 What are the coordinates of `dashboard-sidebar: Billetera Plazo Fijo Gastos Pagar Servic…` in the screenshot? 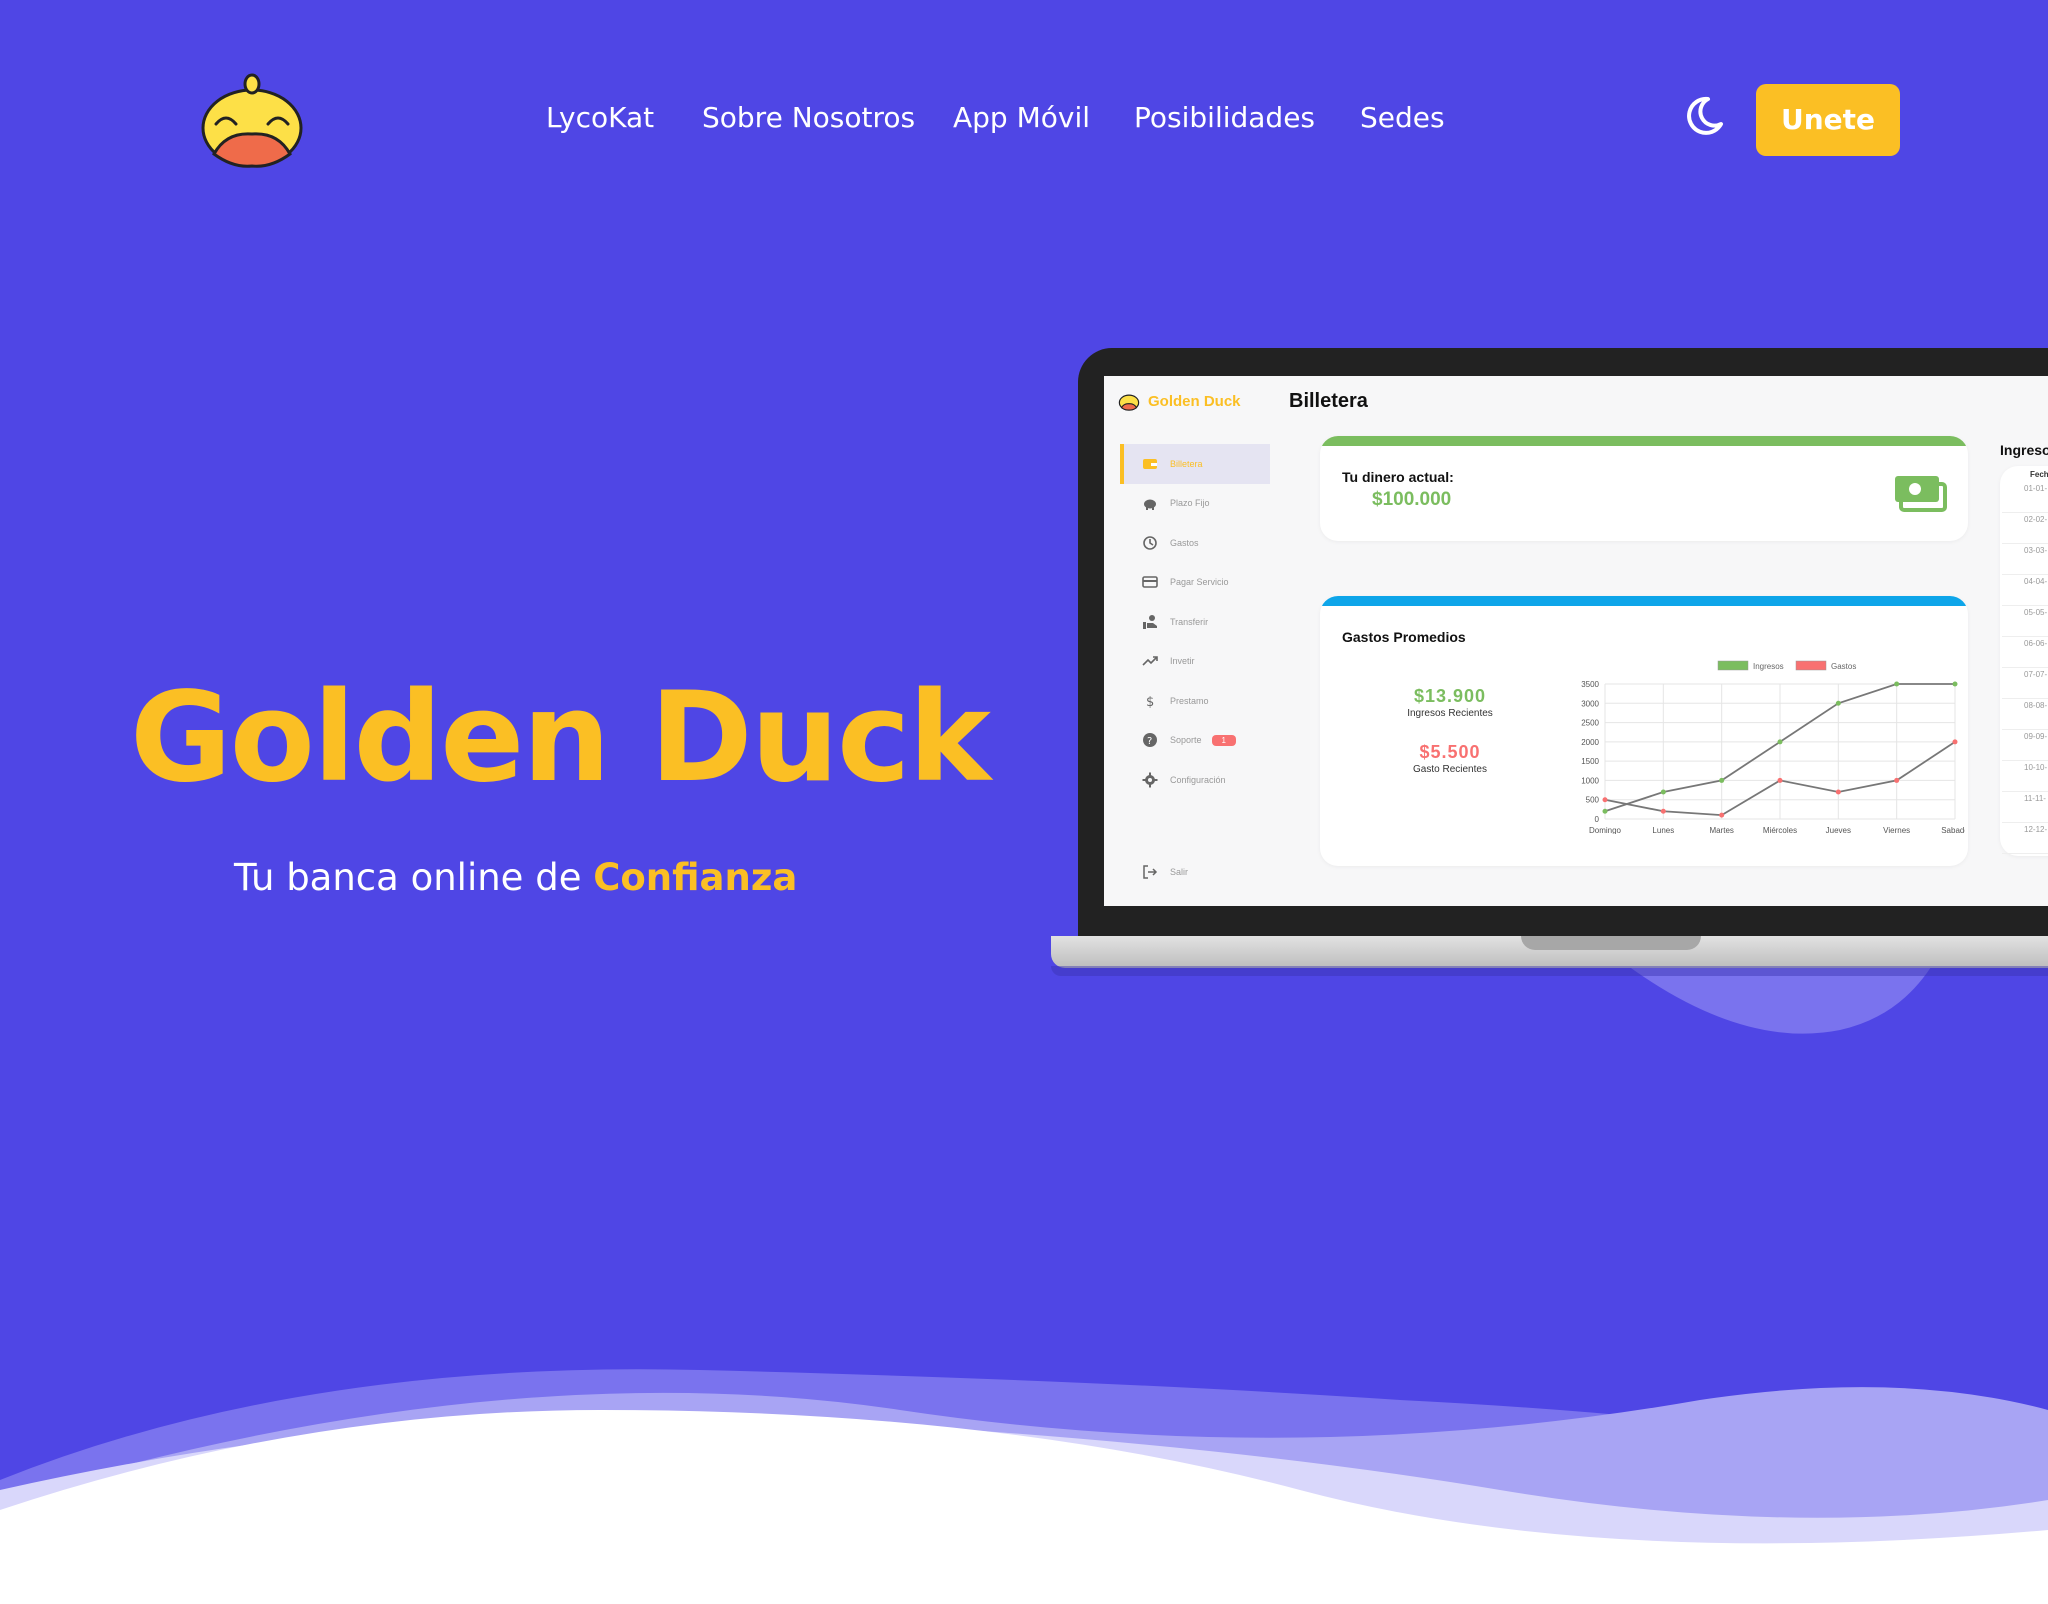 It's located at (1195, 622).